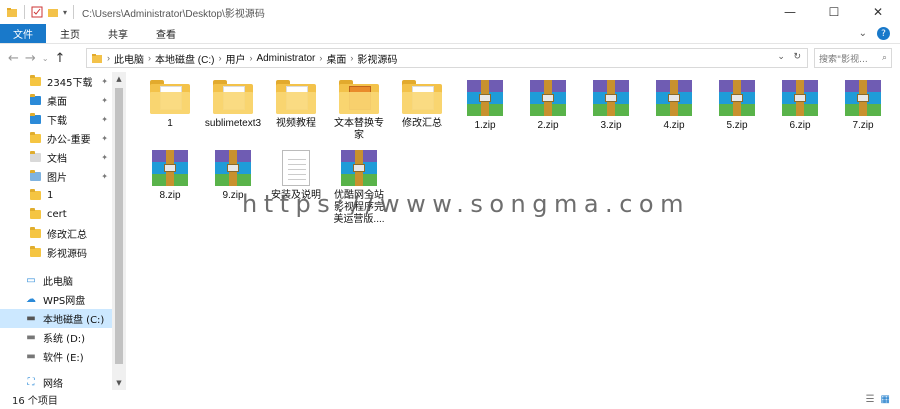  I want to click on breadcrumb-desktop: 桌面, so click(336, 58).